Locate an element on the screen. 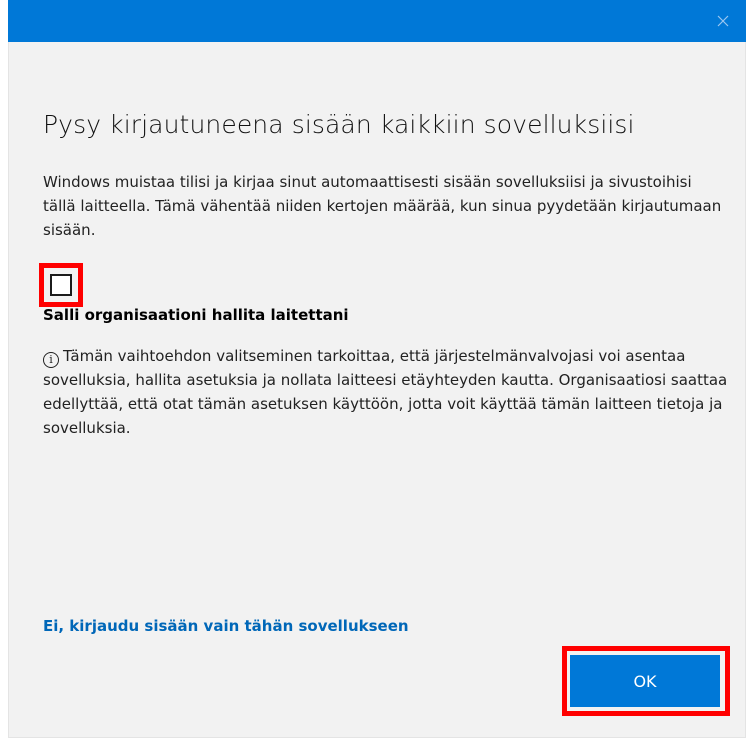 The height and width of the screenshot is (742, 754). title-bar is located at coordinates (377, 21).